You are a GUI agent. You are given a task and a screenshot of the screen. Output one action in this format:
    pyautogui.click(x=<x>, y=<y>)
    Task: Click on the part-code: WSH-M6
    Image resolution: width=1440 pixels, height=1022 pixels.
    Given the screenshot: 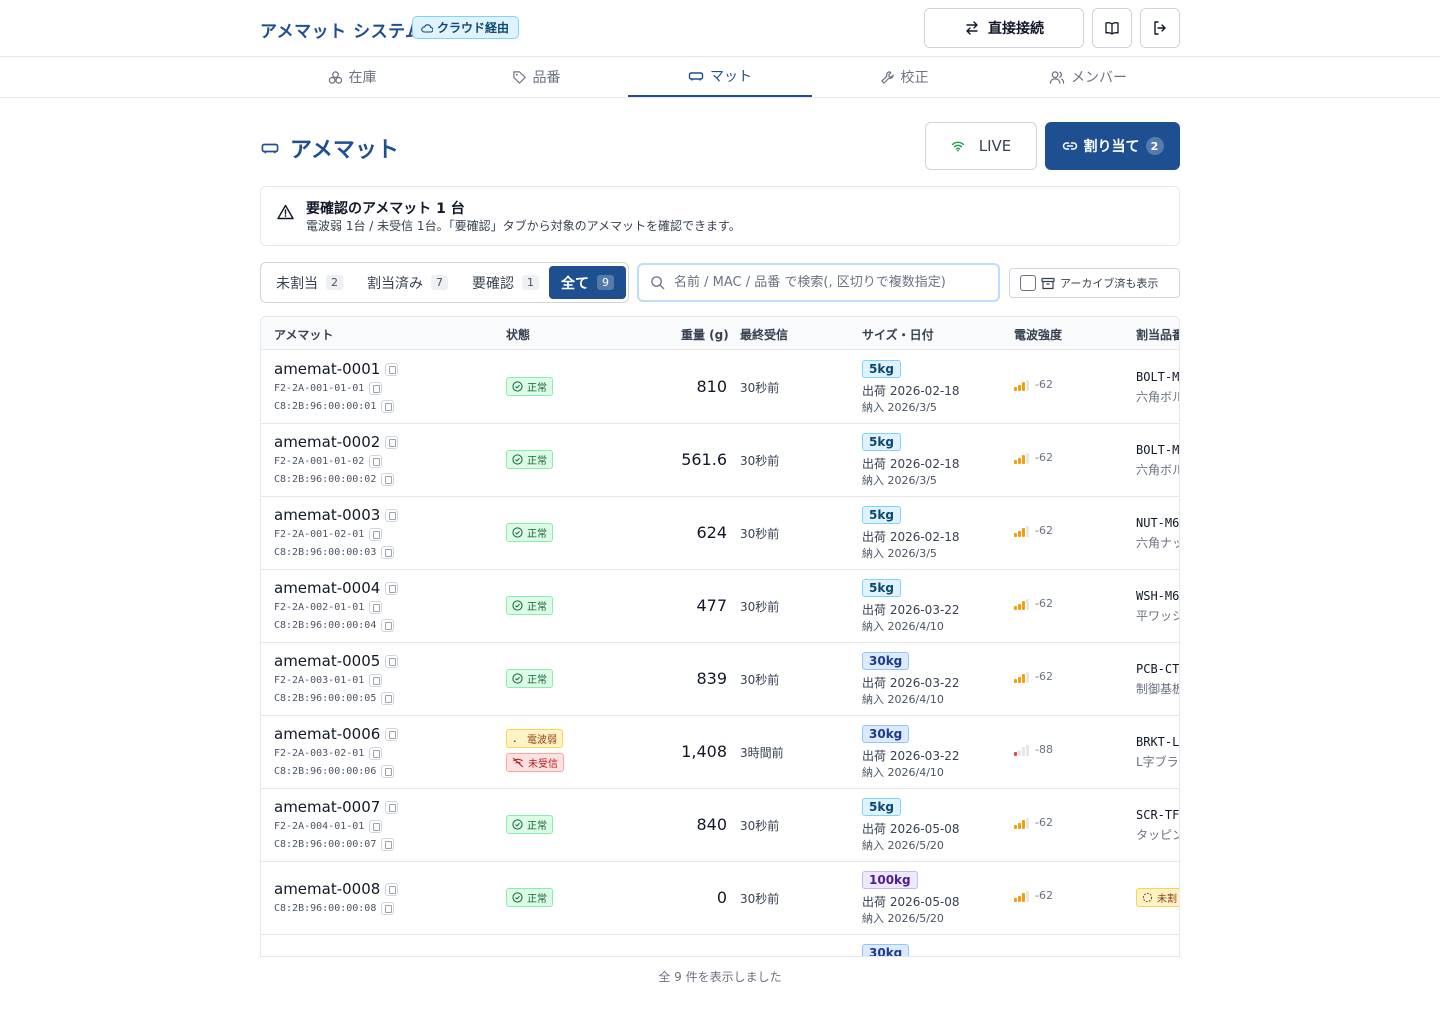 What is the action you would take?
    pyautogui.click(x=1157, y=596)
    